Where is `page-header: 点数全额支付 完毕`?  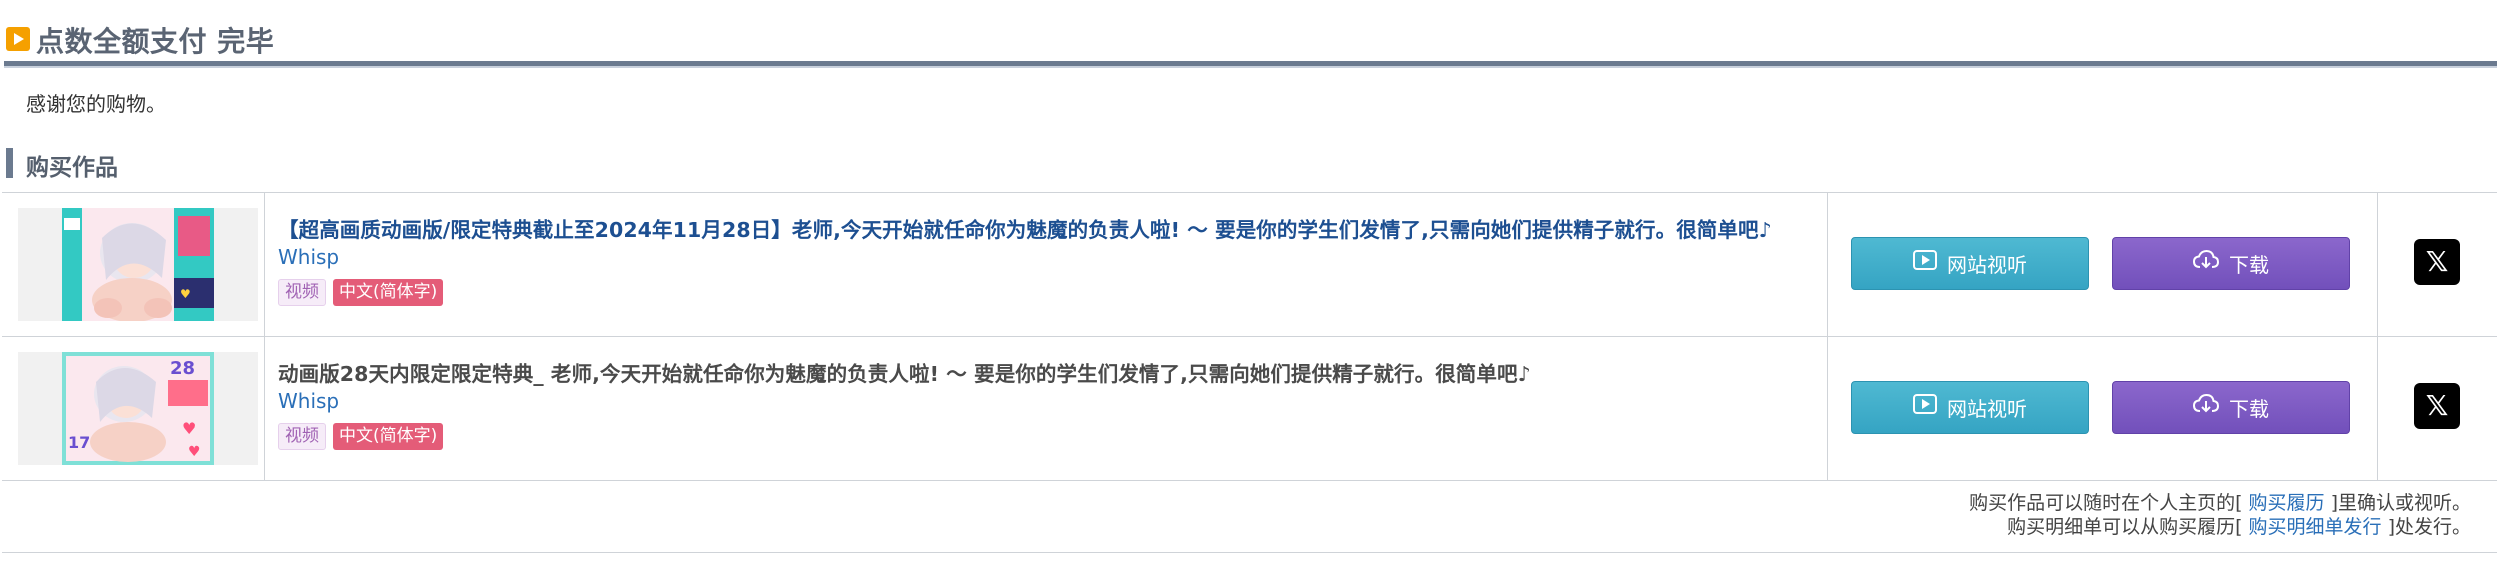 page-header: 点数全额支付 完毕 is located at coordinates (1250, 43).